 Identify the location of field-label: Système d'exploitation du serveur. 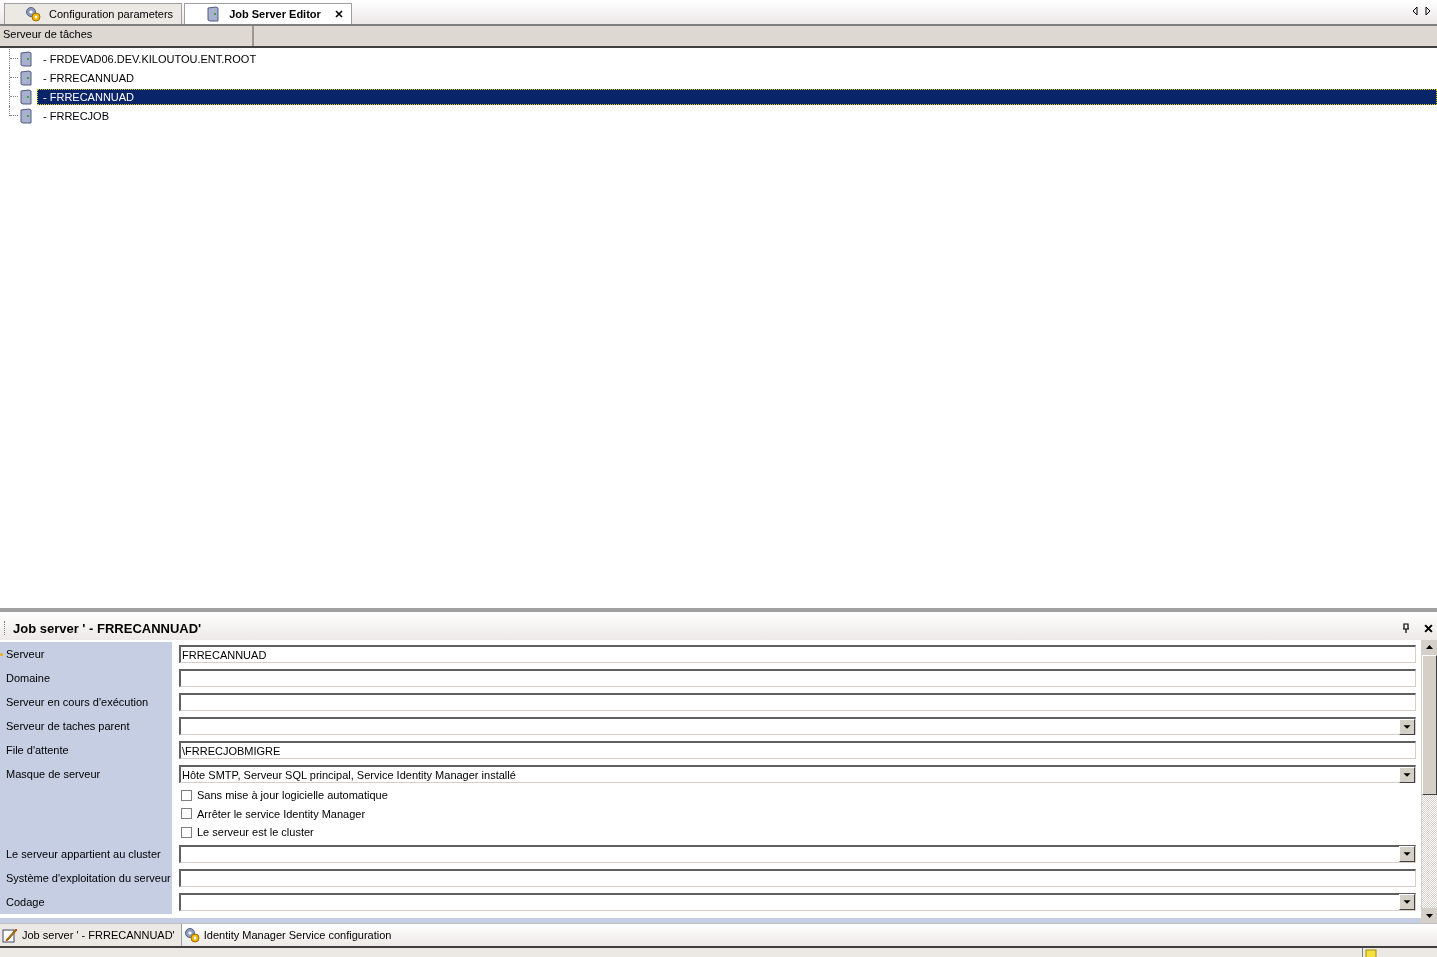
(88, 877).